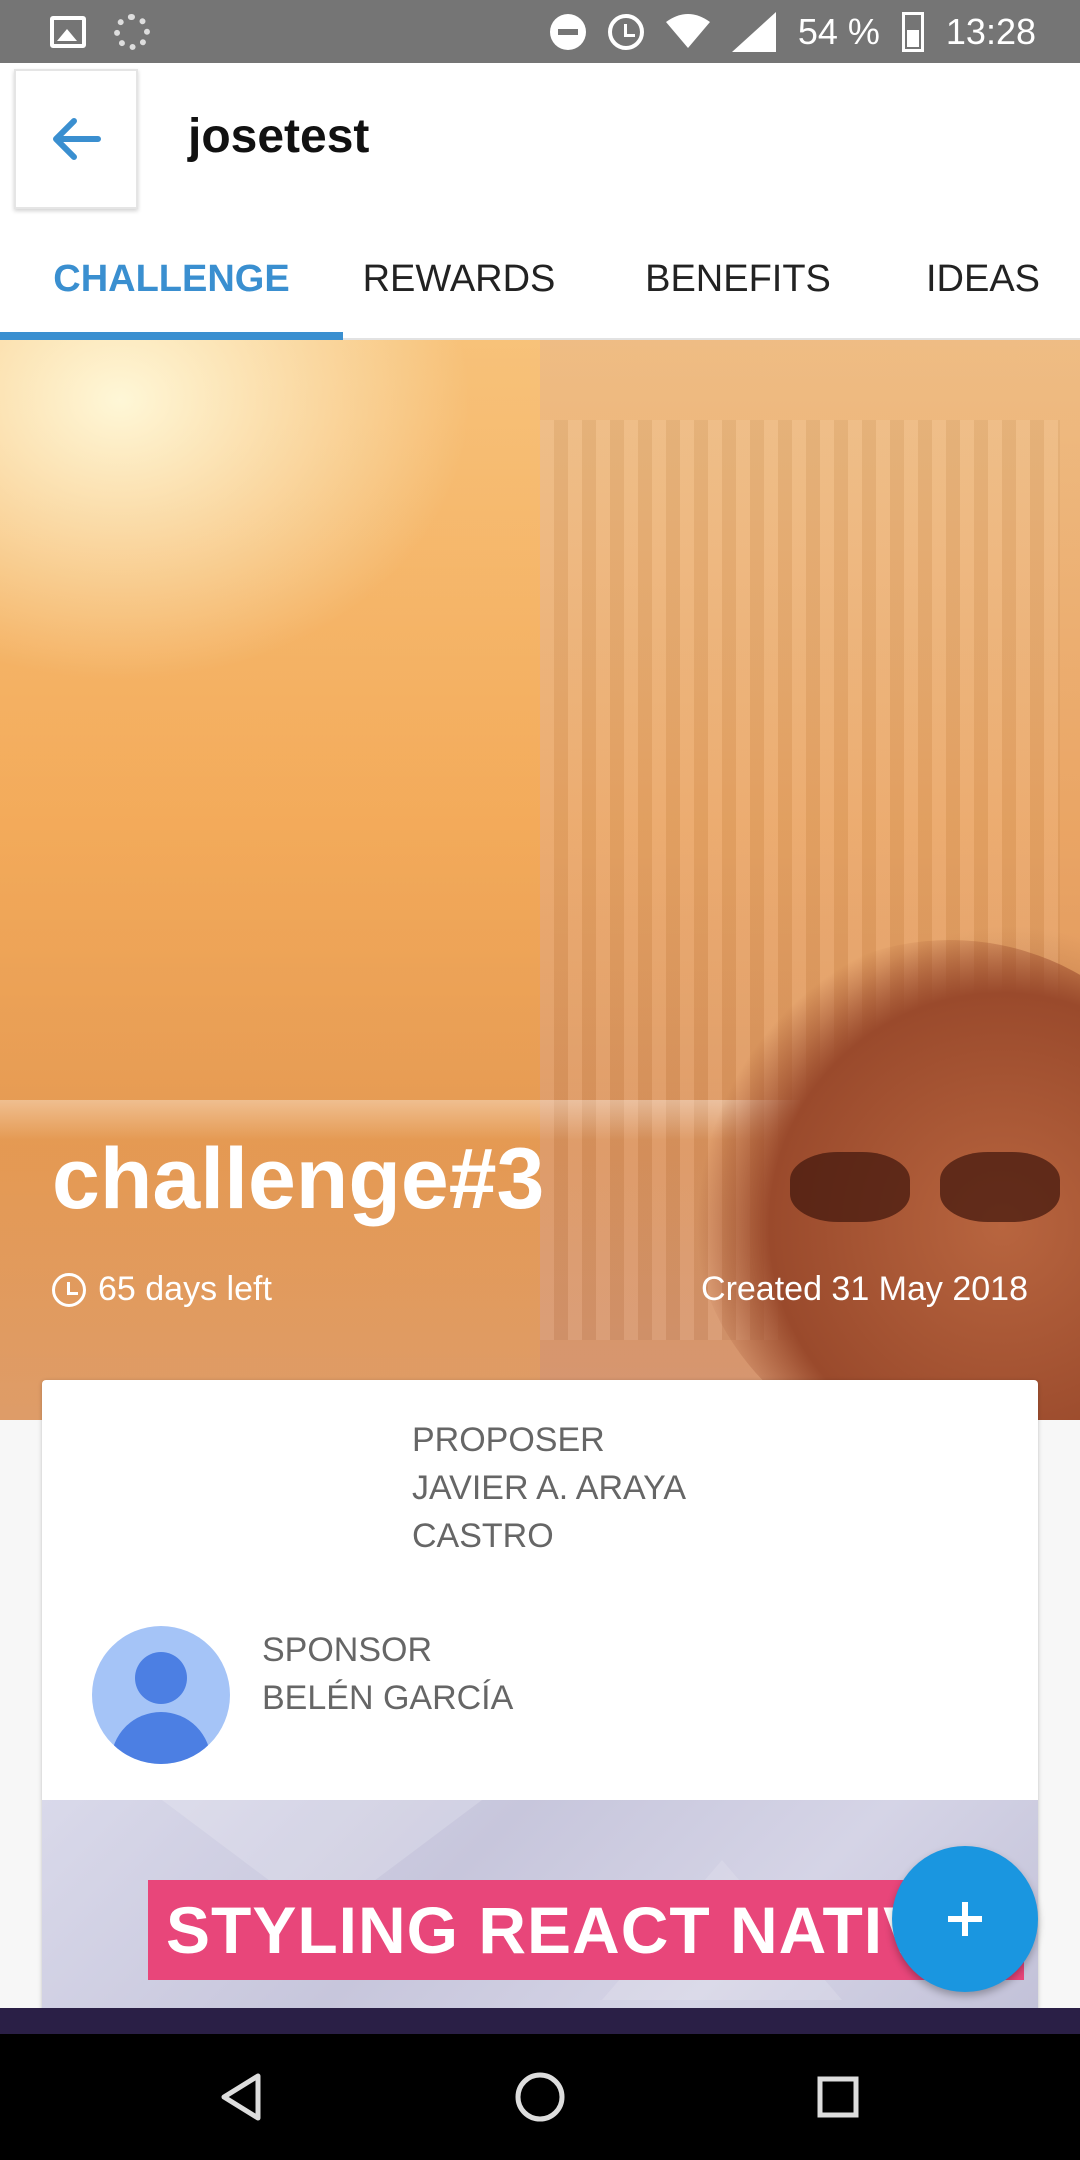  I want to click on proposer-name-line1: JAVIER A. ARAYA, so click(549, 1488).